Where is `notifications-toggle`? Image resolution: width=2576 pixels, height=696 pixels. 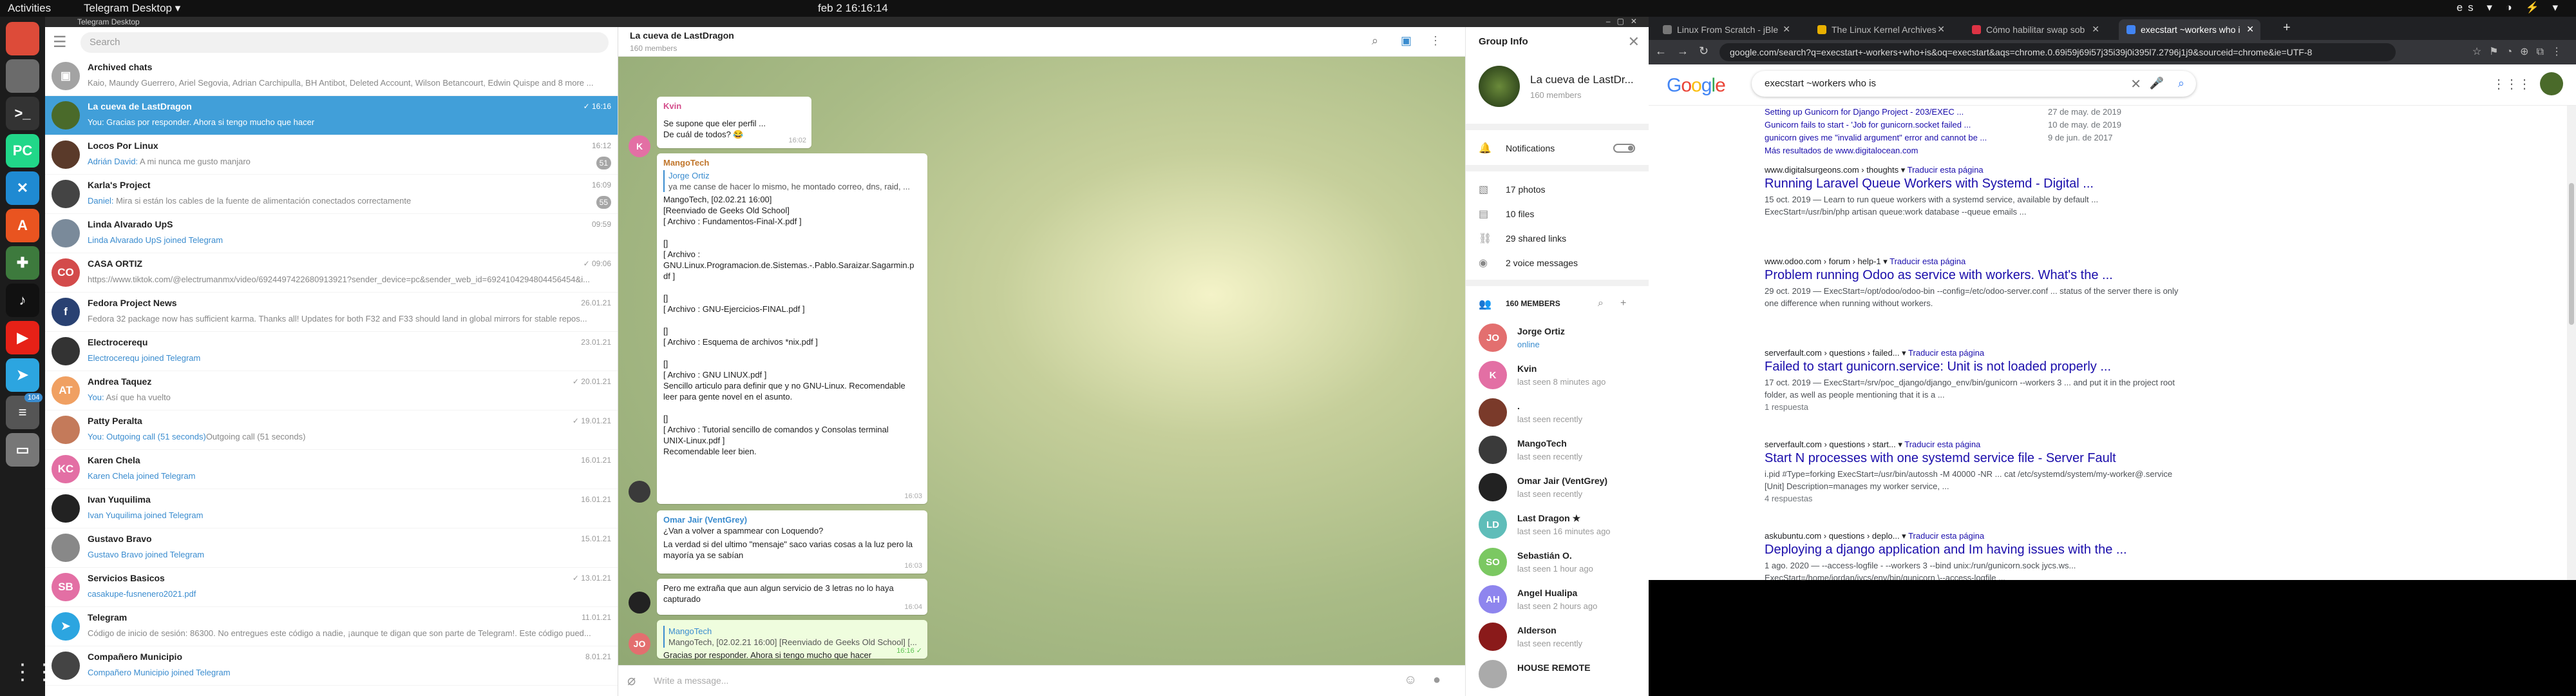 notifications-toggle is located at coordinates (1624, 149).